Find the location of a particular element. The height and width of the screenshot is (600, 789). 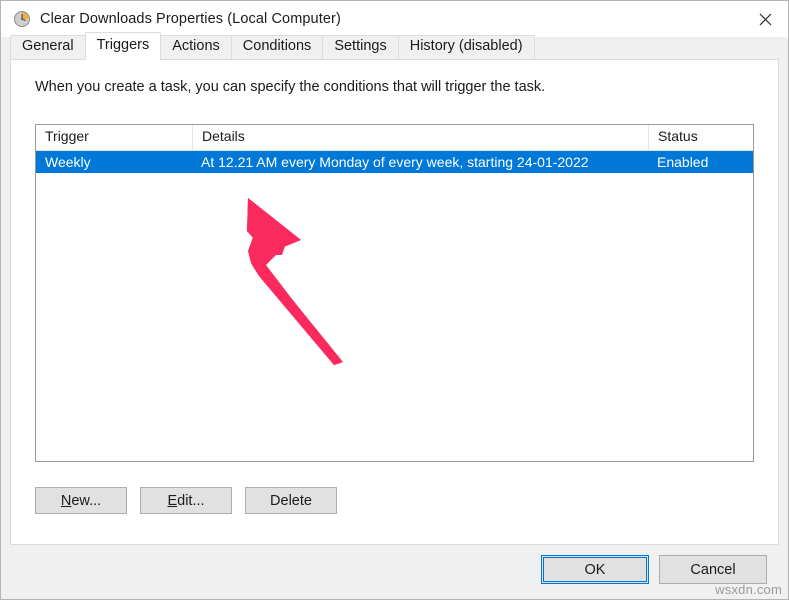

column-header-status: Status is located at coordinates (700, 137).